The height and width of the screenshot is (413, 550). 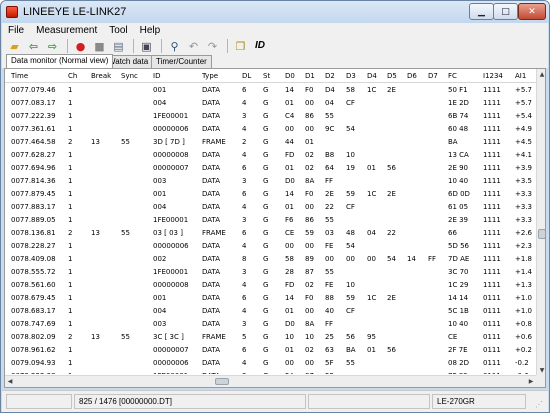 I want to click on cell-d0: 00, so click(x=289, y=246).